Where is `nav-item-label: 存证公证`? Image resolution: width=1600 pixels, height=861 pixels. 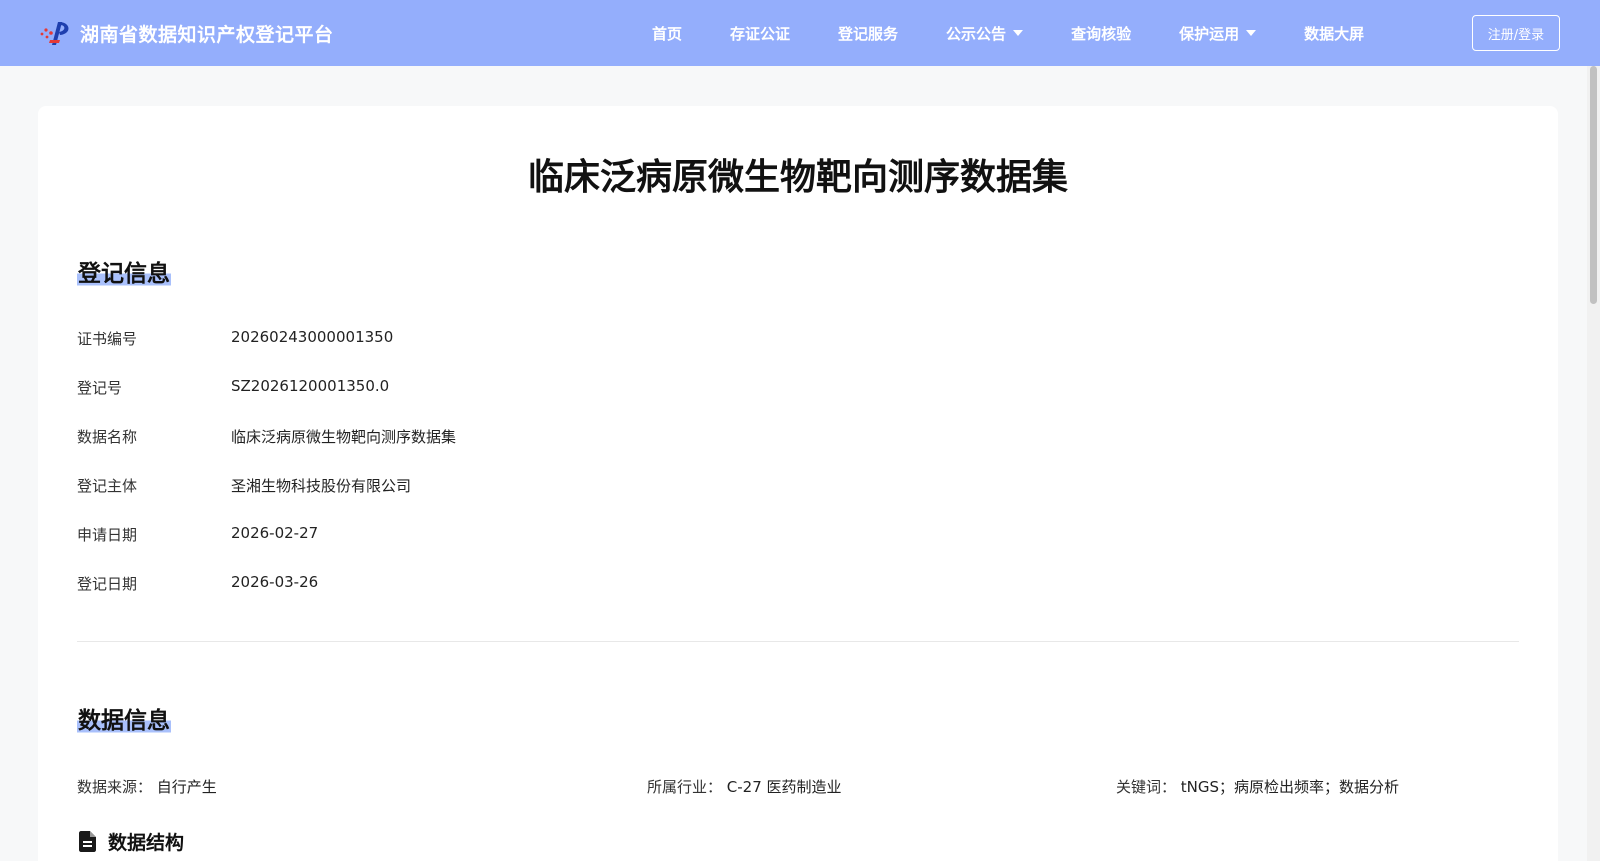
nav-item-label: 存证公证 is located at coordinates (760, 33).